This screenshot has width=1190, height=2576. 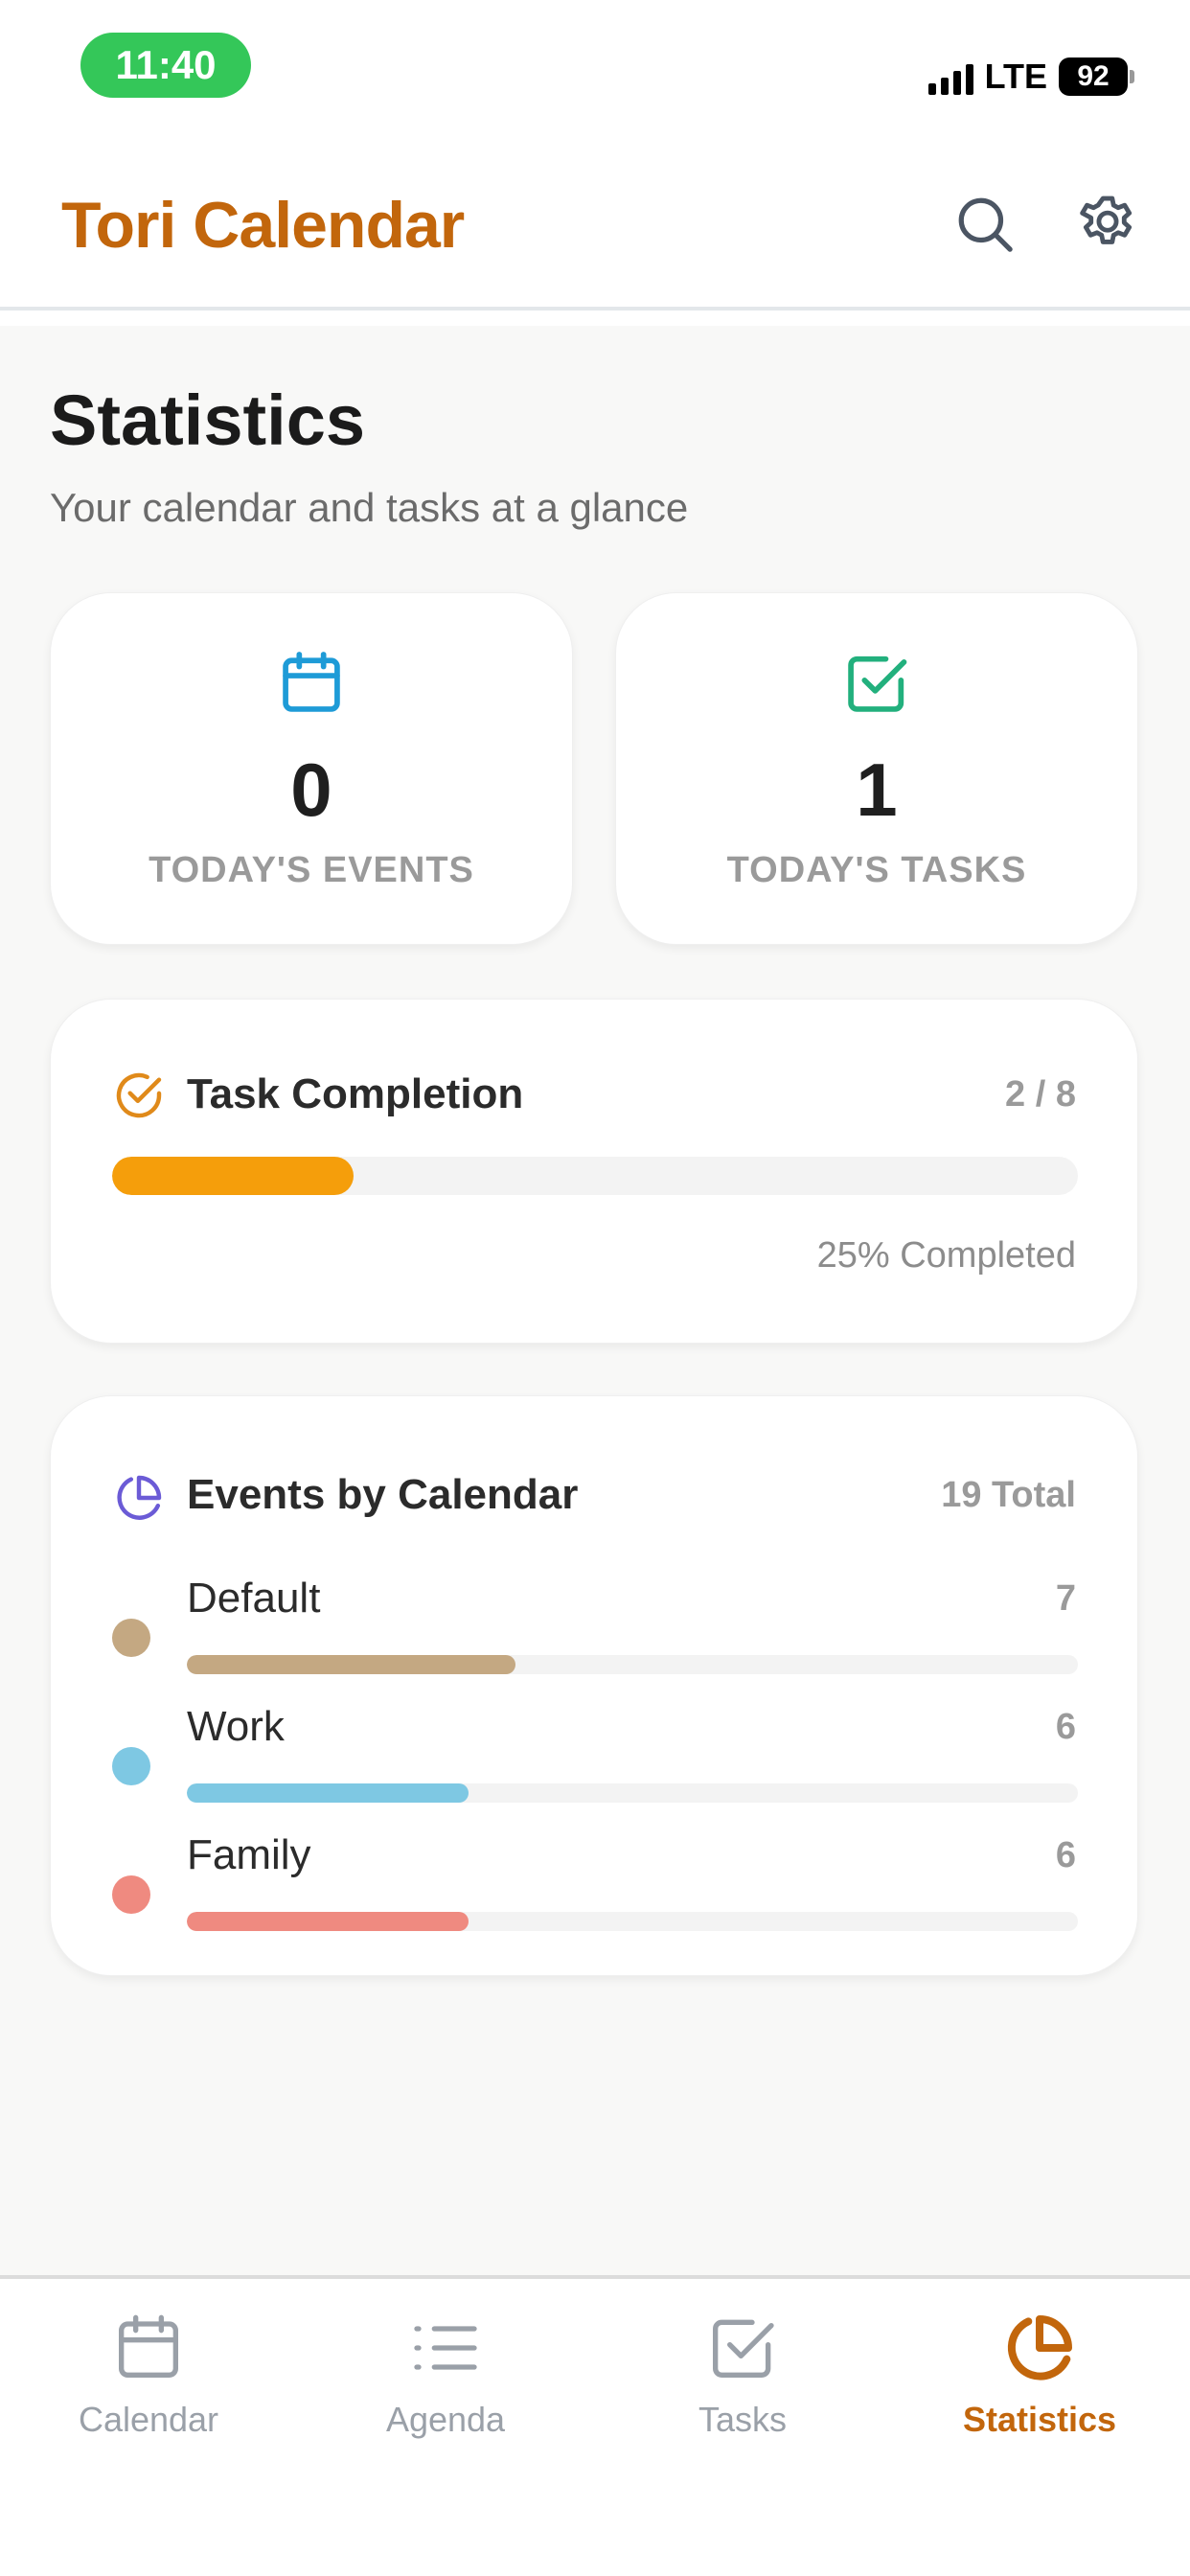 What do you see at coordinates (148, 2419) in the screenshot?
I see `tab-label: Calendar` at bounding box center [148, 2419].